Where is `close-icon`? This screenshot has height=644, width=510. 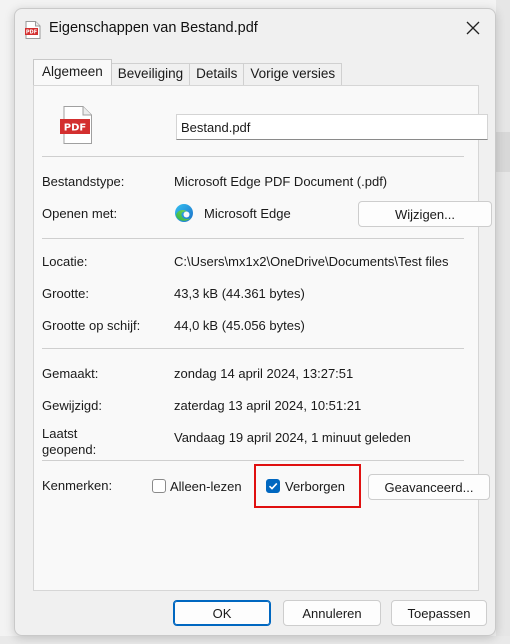 close-icon is located at coordinates (473, 28).